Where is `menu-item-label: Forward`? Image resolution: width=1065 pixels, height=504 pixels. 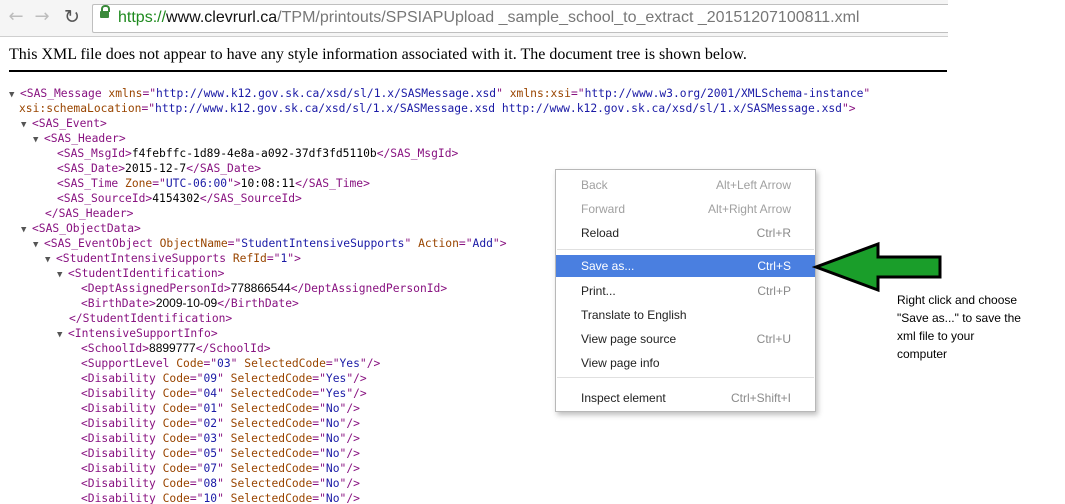 menu-item-label: Forward is located at coordinates (603, 209).